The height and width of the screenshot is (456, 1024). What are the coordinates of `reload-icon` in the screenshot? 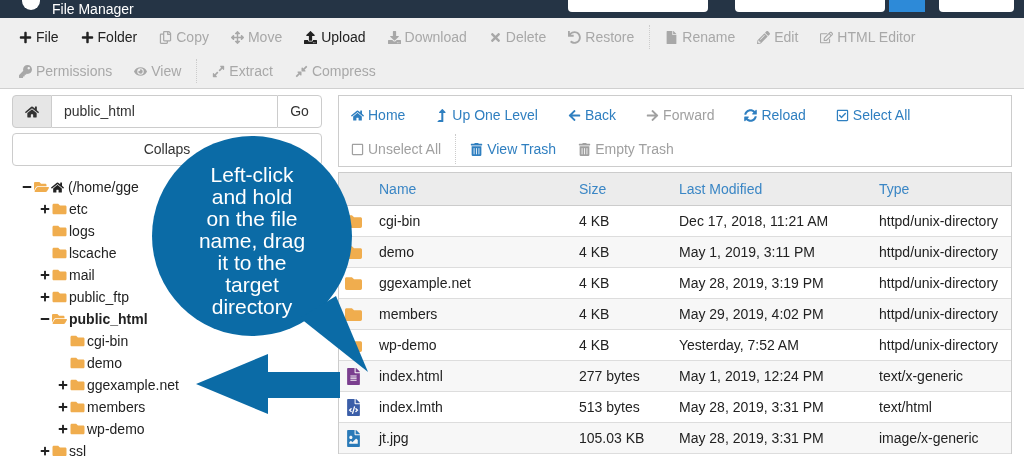 It's located at (751, 115).